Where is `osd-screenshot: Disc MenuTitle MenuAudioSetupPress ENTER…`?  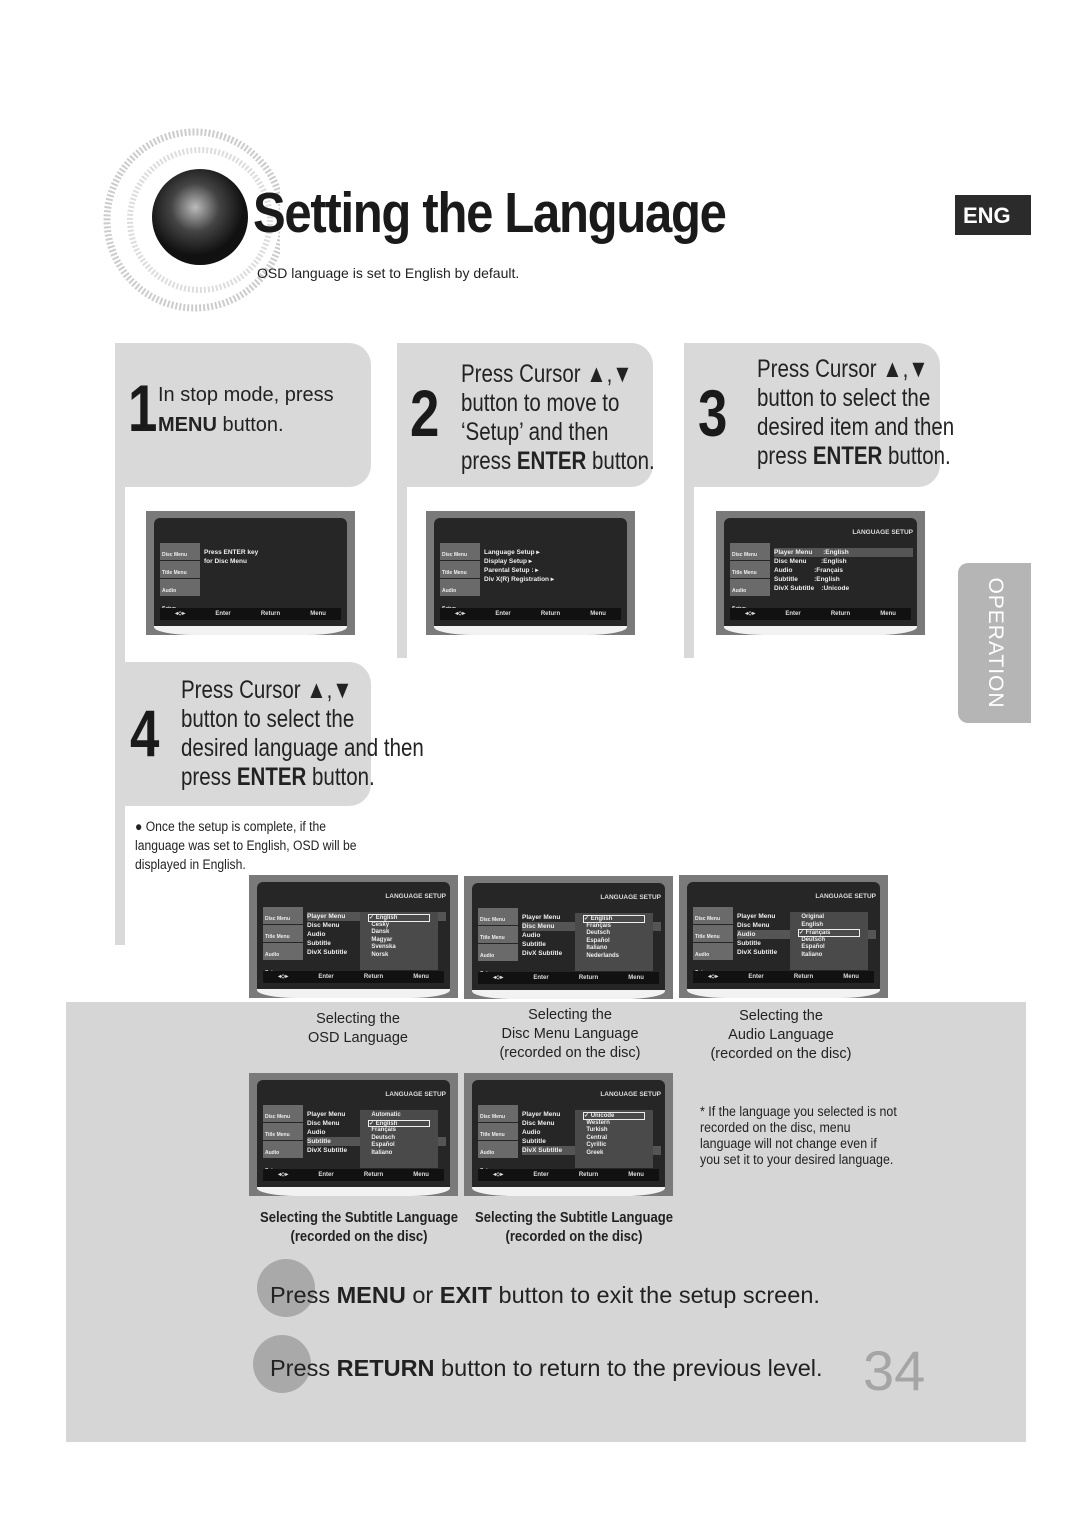
osd-screenshot: Disc MenuTitle MenuAudioSetupPress ENTER… is located at coordinates (250, 573).